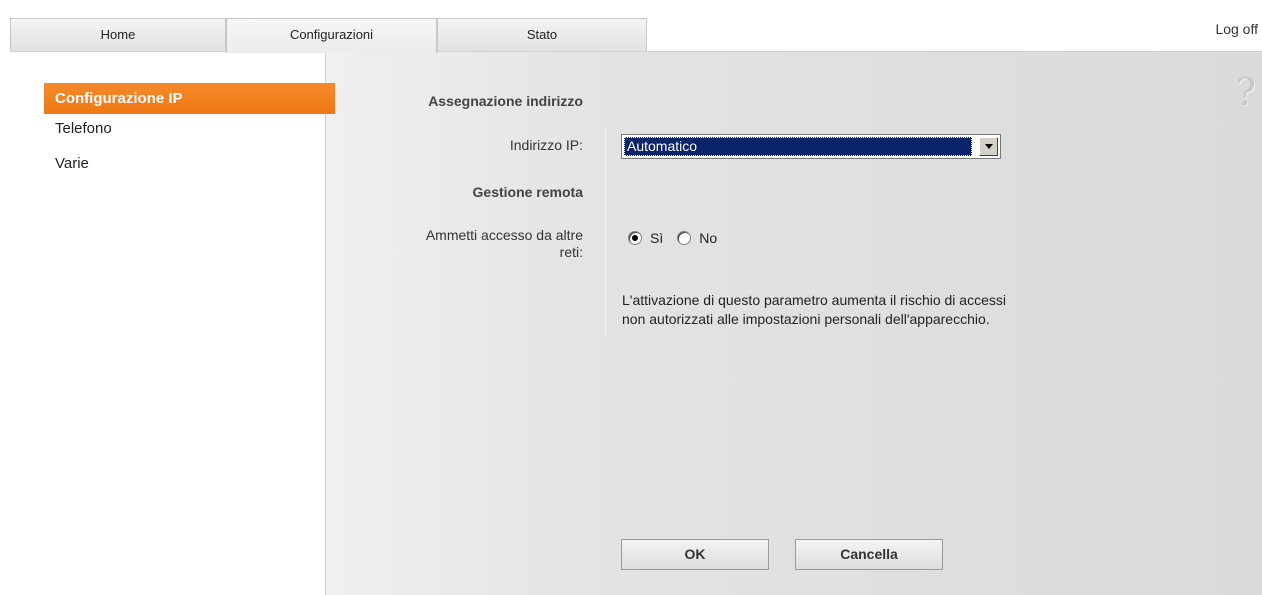 The width and height of the screenshot is (1262, 595). Describe the element at coordinates (657, 238) in the screenshot. I see `radio-si-label: Sì` at that location.